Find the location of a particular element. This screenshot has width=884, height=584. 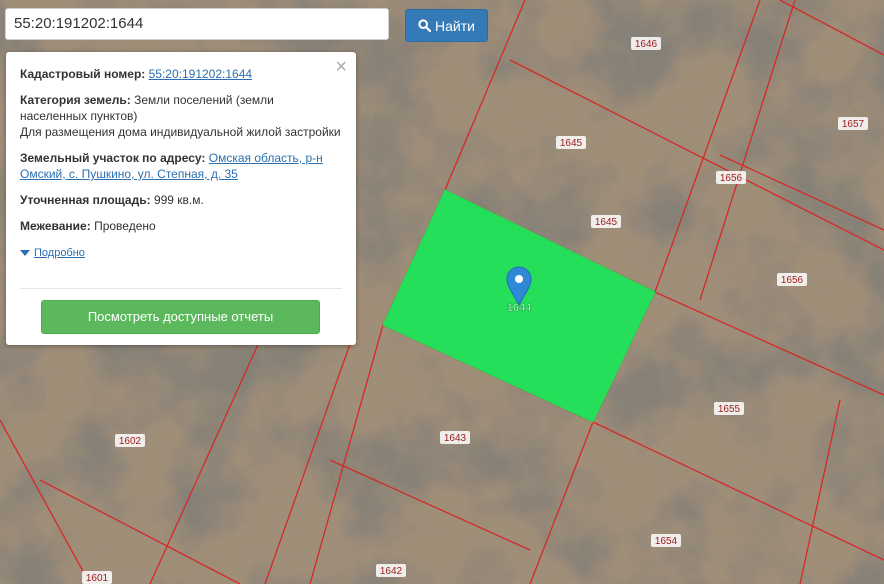

search-button-label: Найти is located at coordinates (455, 25).